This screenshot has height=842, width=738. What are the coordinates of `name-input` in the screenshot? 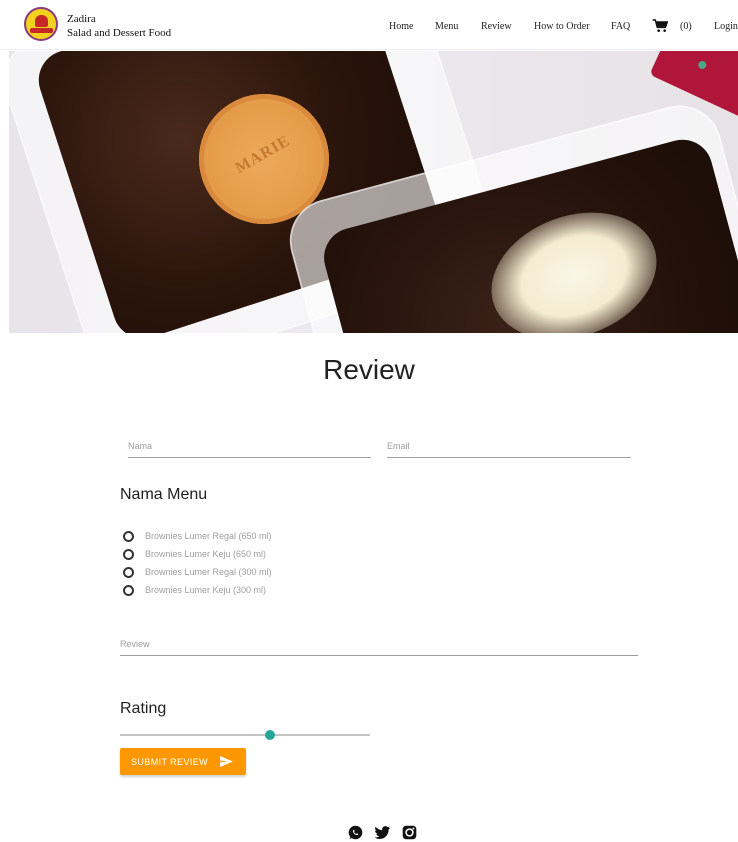 It's located at (249, 443).